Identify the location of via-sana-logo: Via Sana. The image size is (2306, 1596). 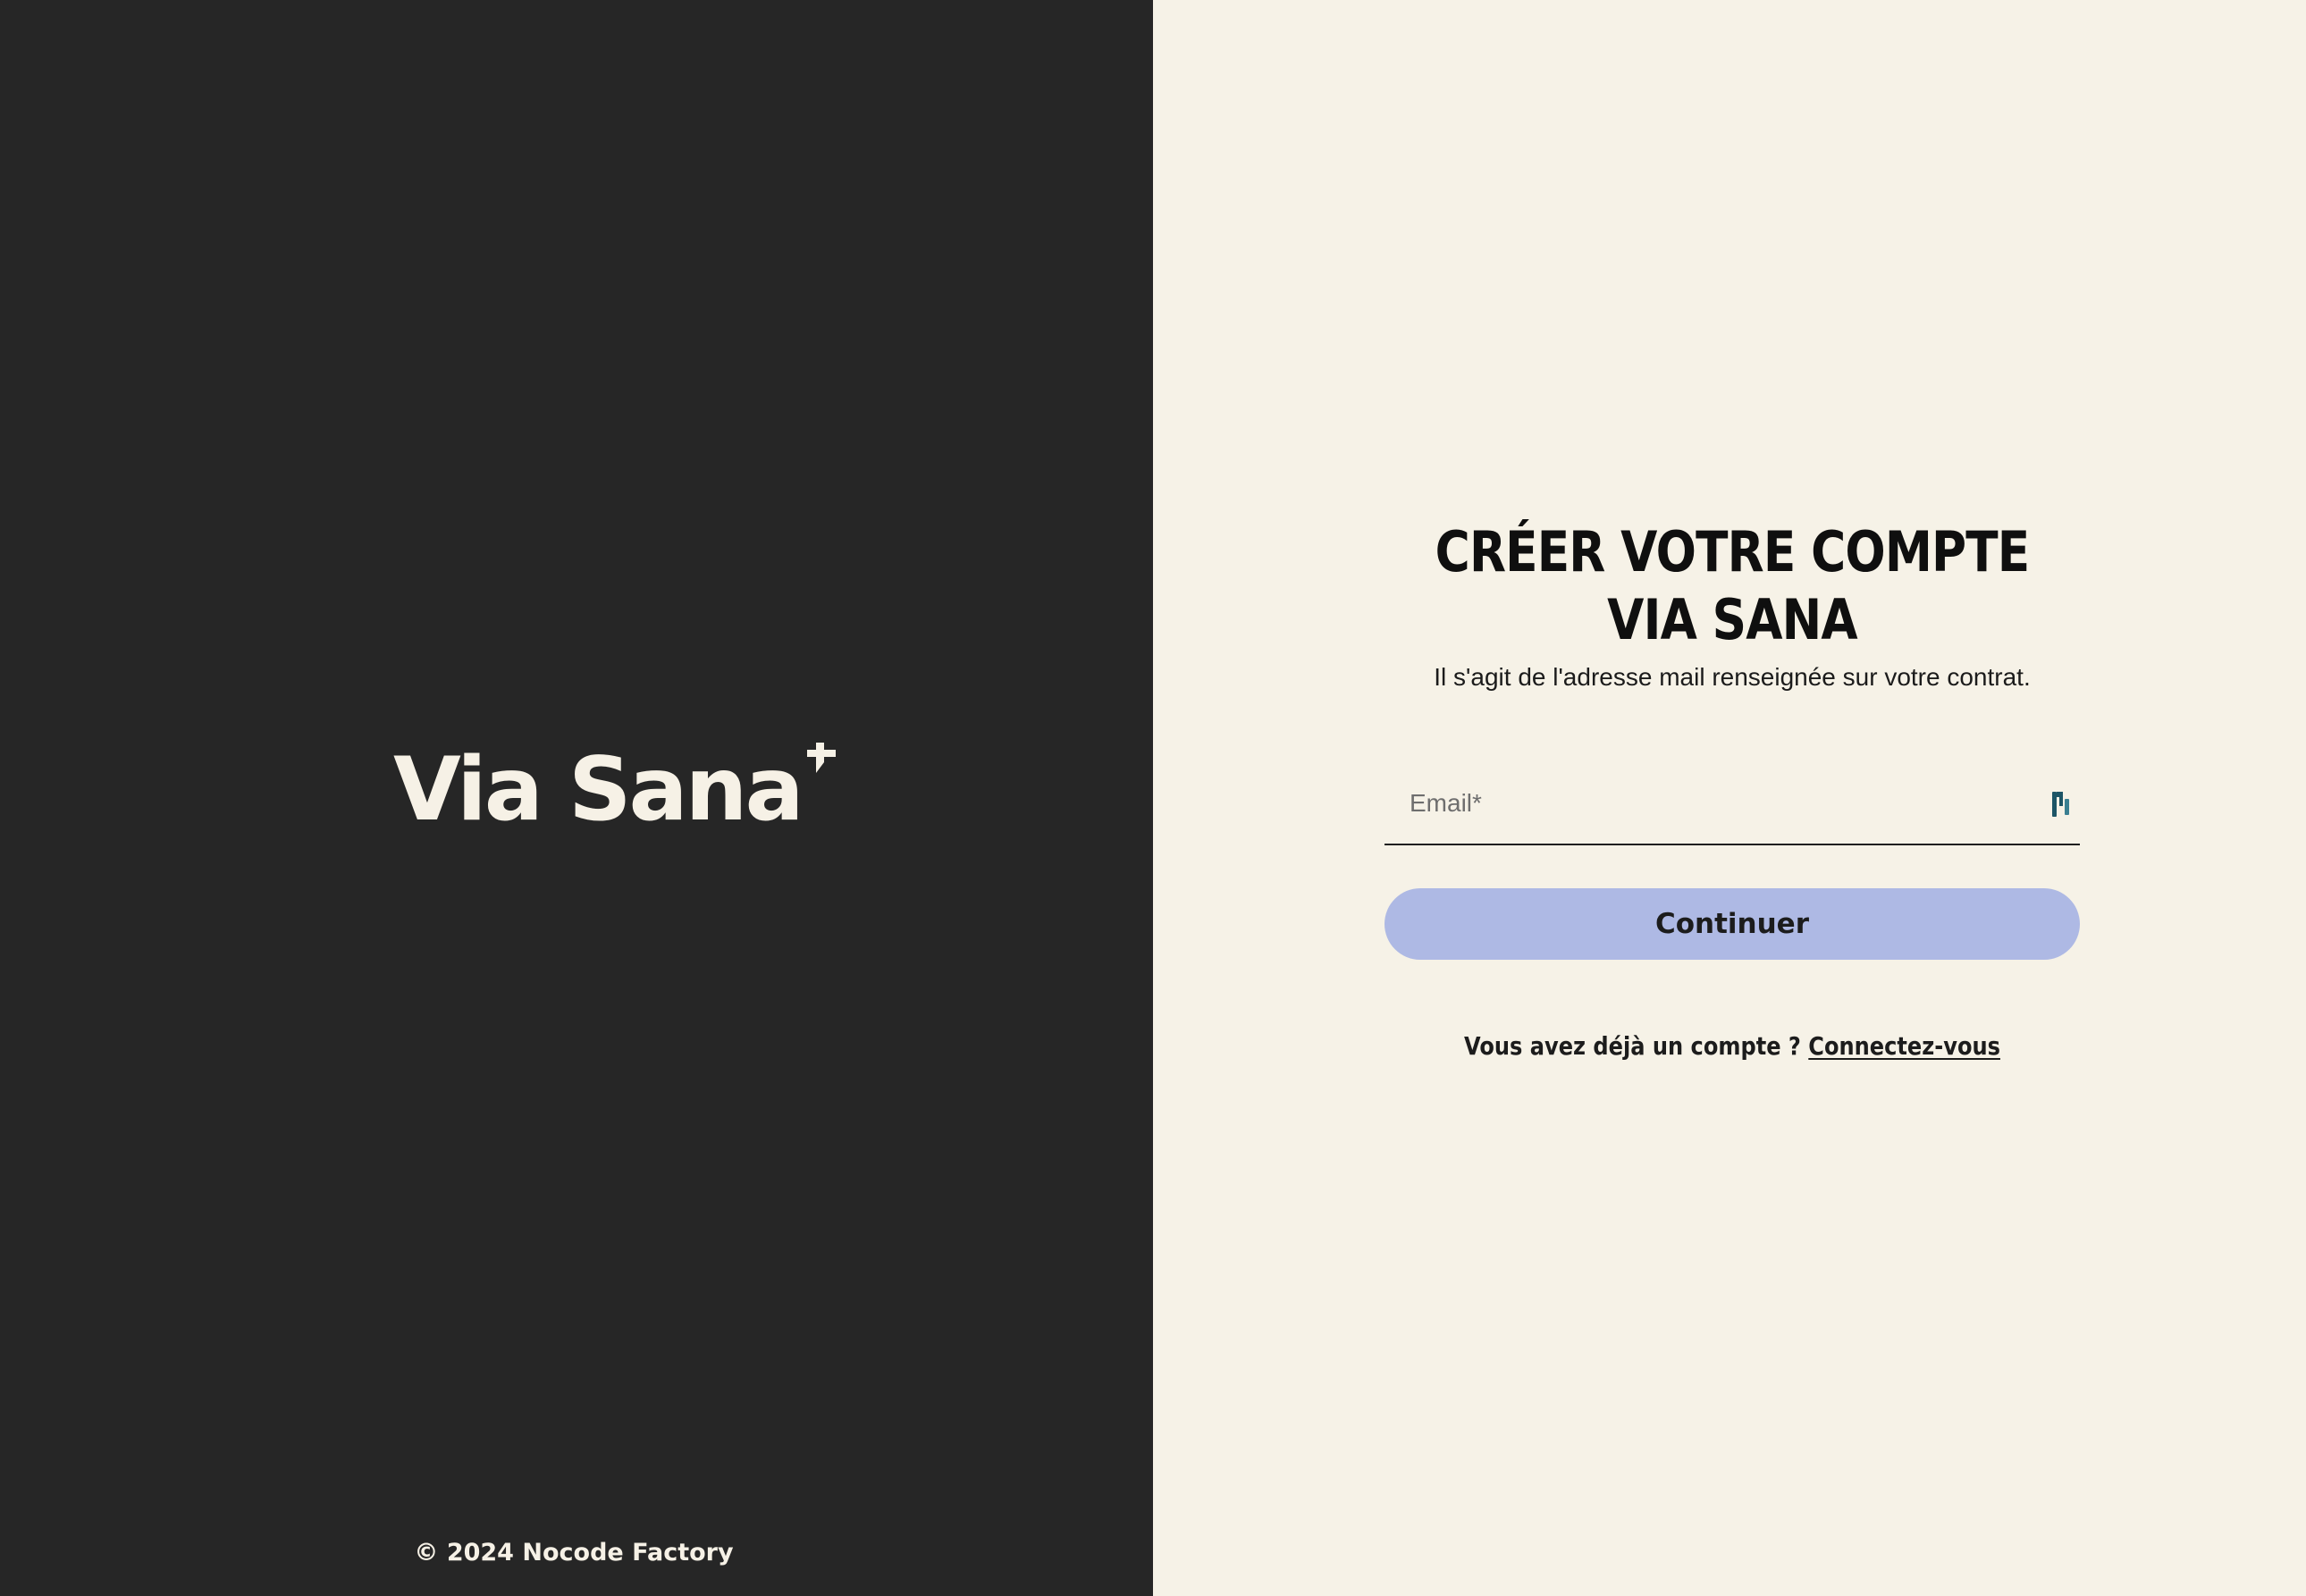
(615, 791).